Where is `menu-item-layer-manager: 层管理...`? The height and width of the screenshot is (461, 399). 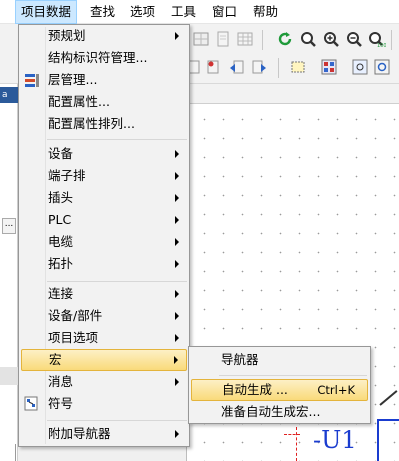
menu-item-layer-manager: 层管理... is located at coordinates (104, 80).